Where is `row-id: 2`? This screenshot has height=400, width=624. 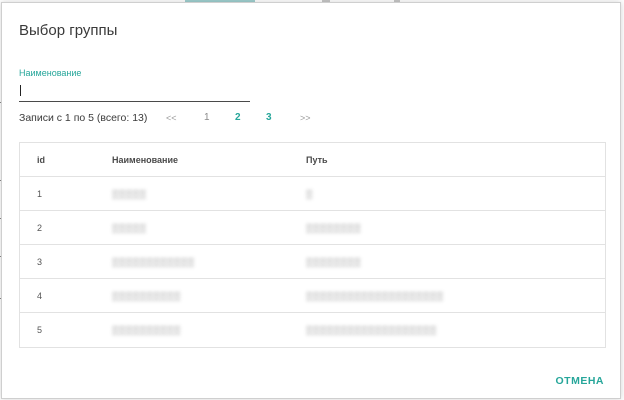 row-id: 2 is located at coordinates (40, 228).